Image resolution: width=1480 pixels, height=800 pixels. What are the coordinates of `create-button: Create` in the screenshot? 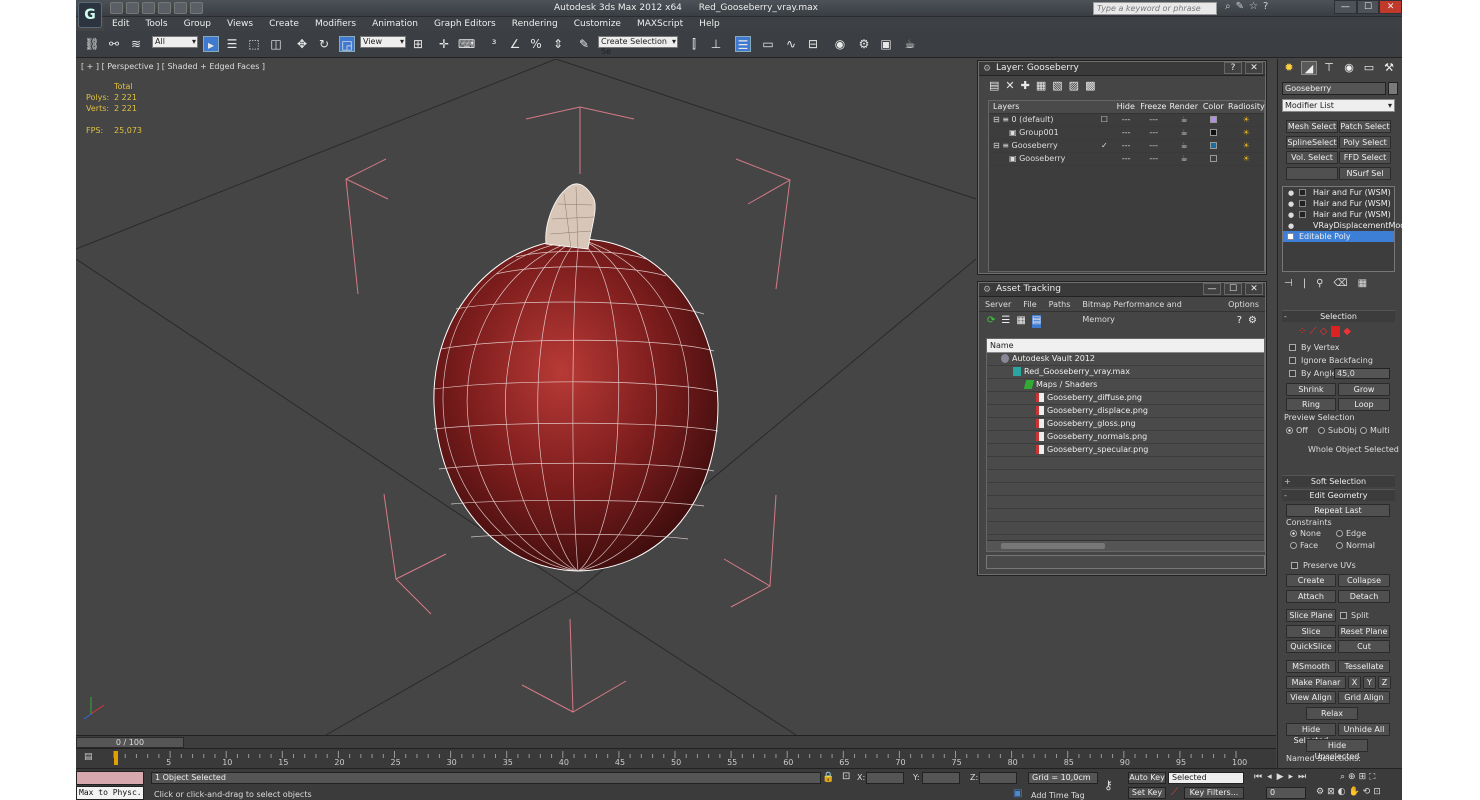 It's located at (1311, 580).